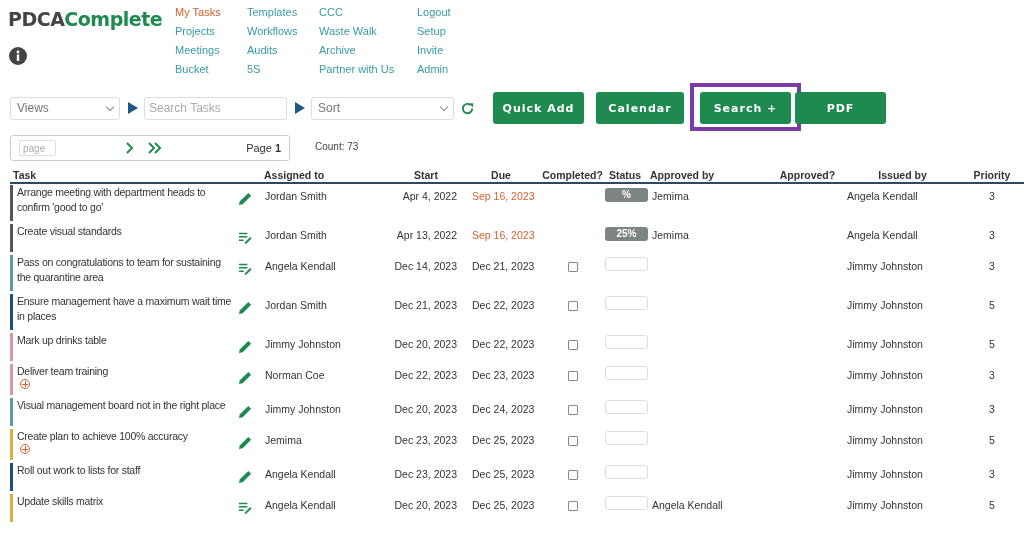  What do you see at coordinates (262, 50) in the screenshot?
I see `nav-link: Audits` at bounding box center [262, 50].